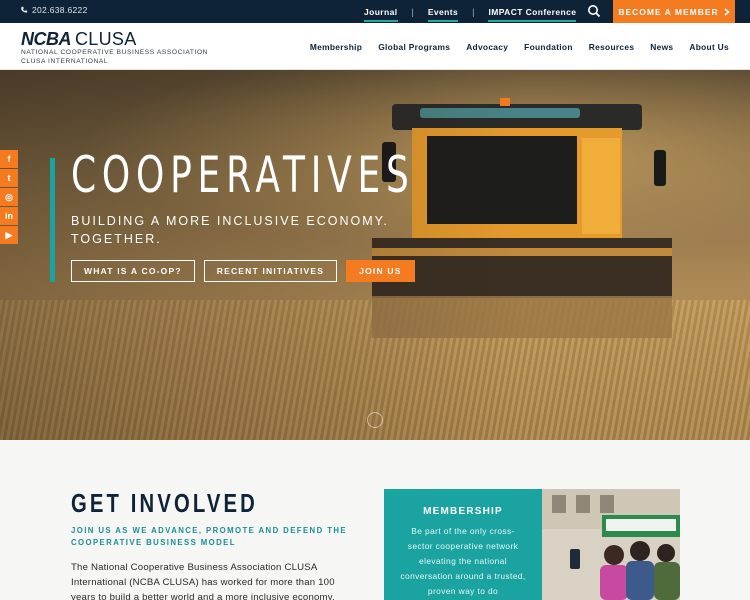 The height and width of the screenshot is (600, 750). Describe the element at coordinates (9, 178) in the screenshot. I see `twitter-icon: t` at that location.